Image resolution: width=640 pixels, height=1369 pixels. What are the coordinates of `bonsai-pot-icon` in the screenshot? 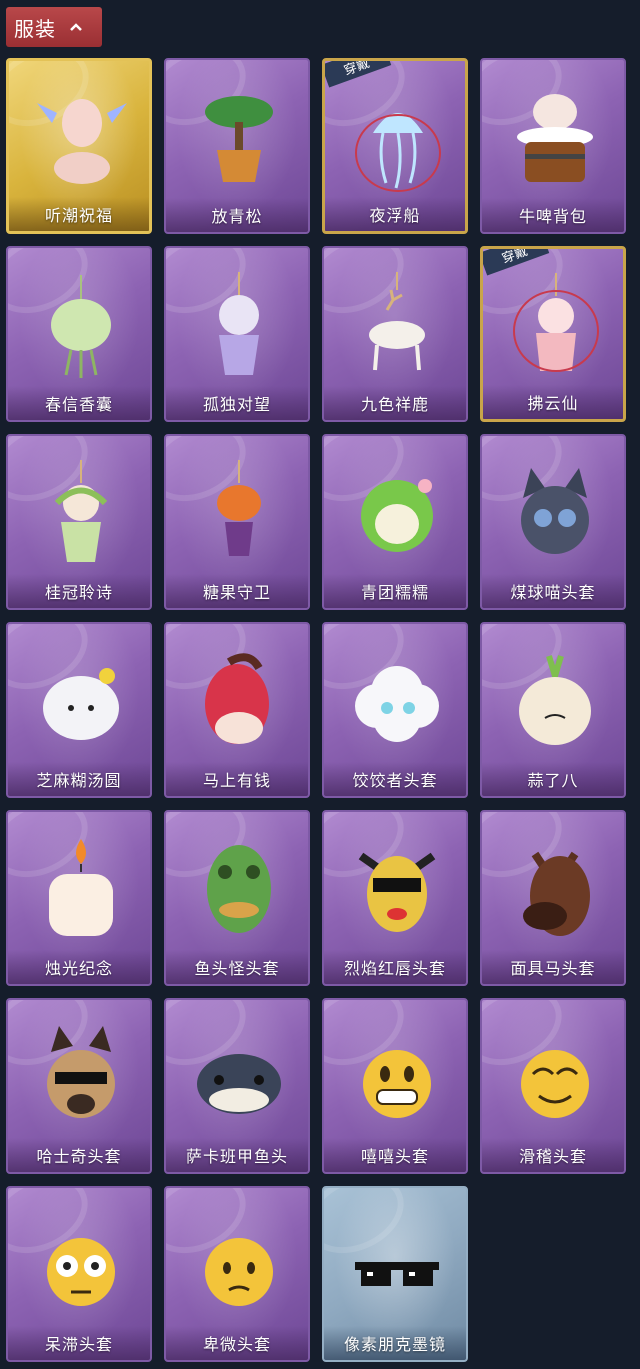 It's located at (239, 137).